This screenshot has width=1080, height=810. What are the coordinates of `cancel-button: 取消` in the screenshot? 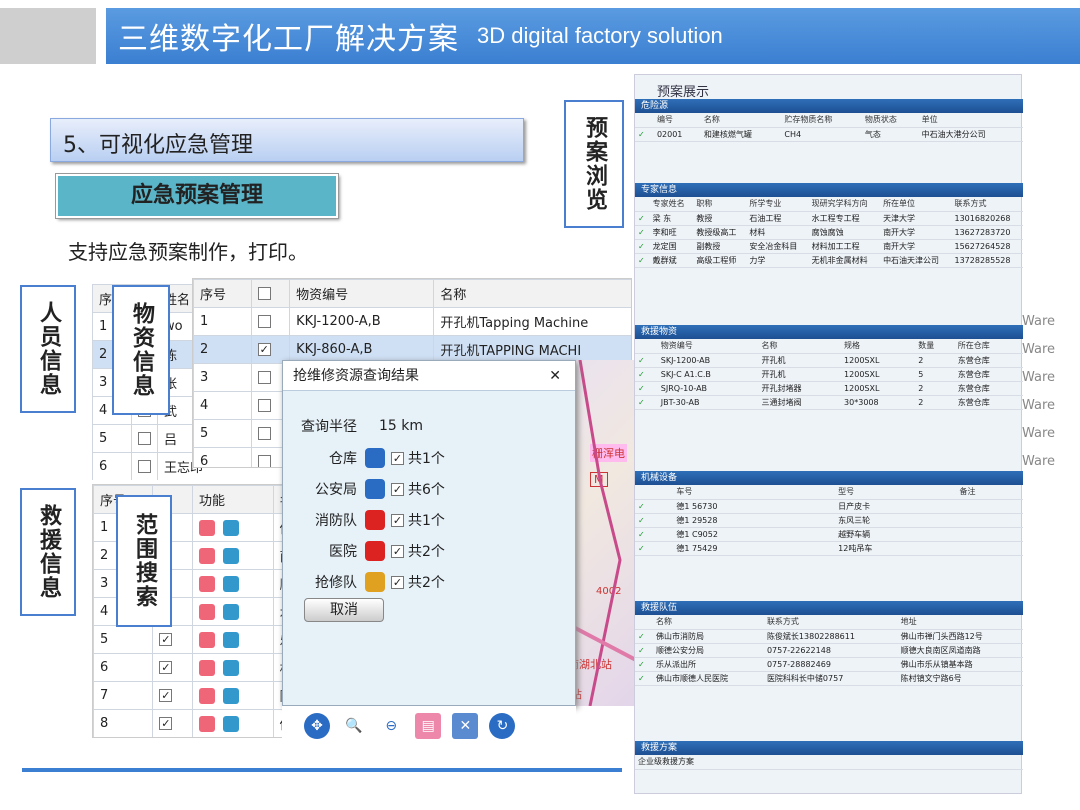 It's located at (344, 610).